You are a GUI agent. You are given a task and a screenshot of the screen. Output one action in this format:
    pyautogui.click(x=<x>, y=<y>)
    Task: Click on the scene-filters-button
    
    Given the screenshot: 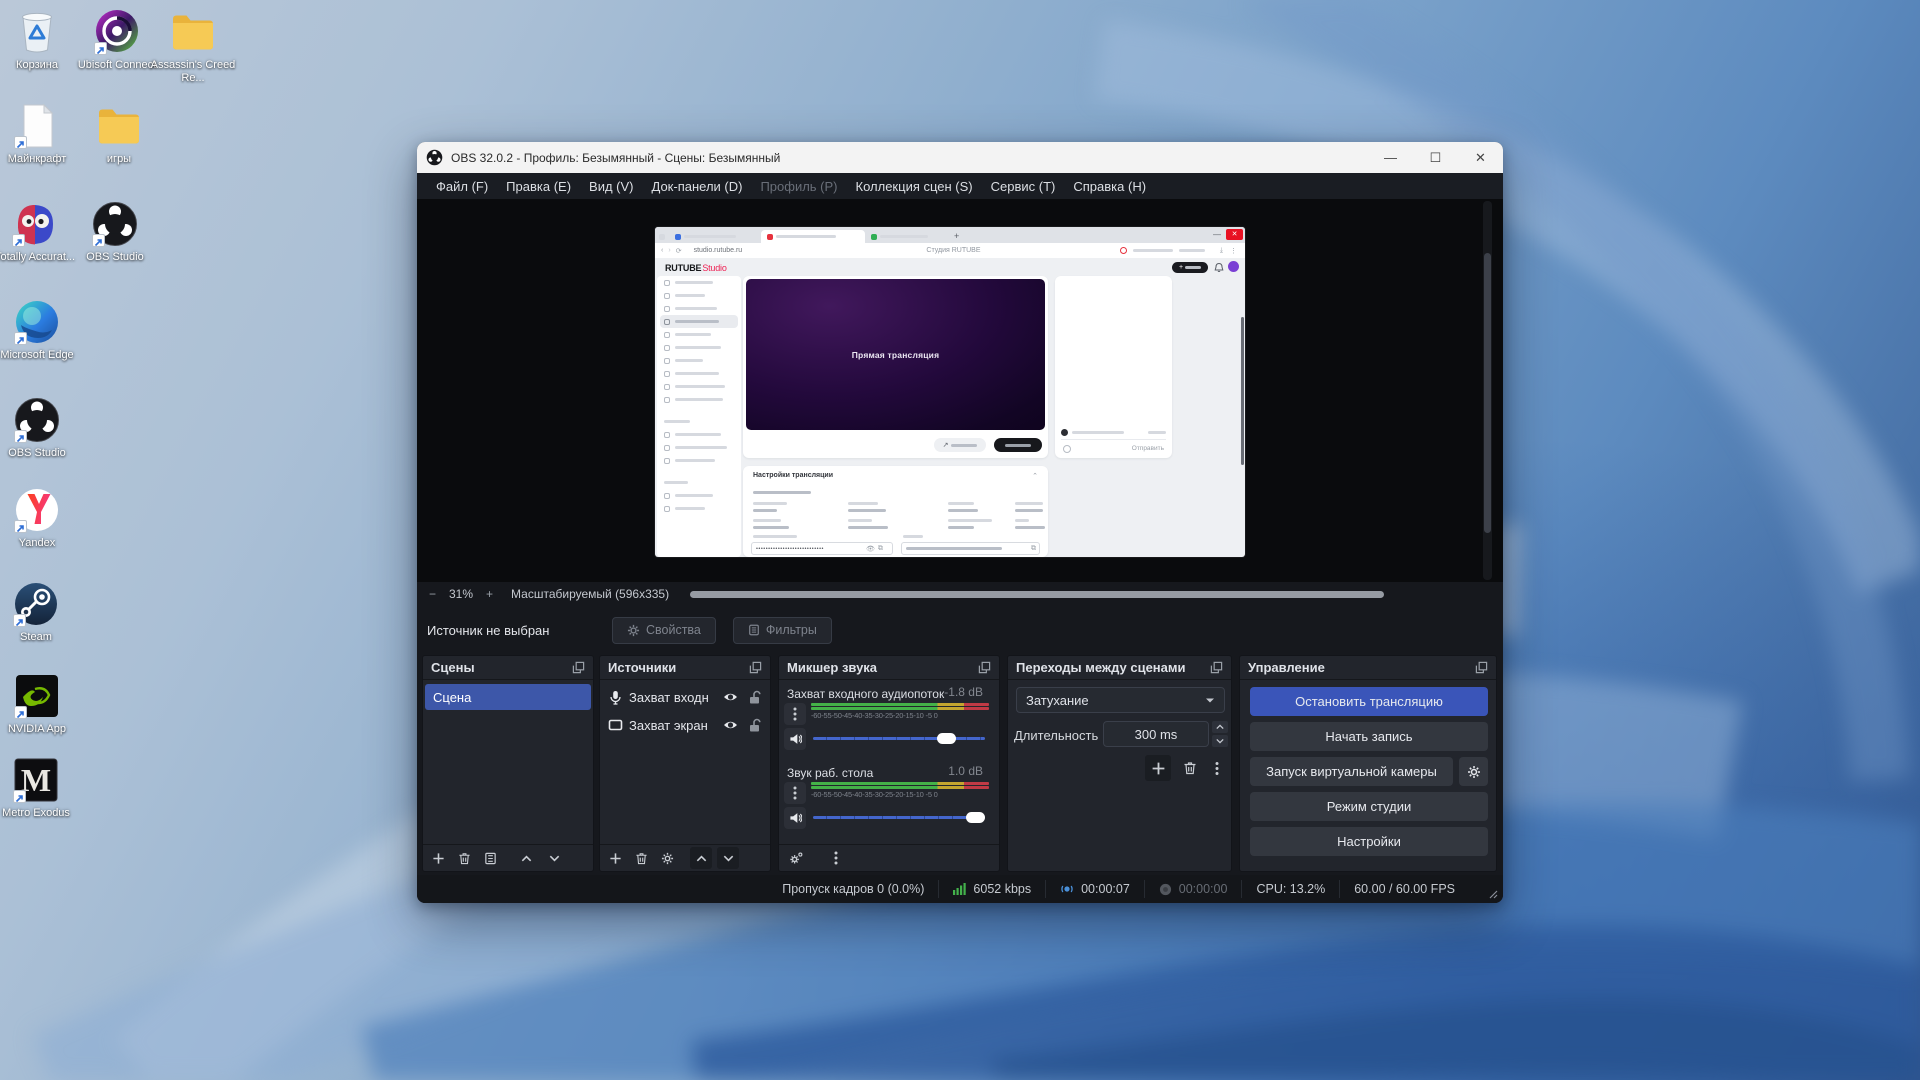 What is the action you would take?
    pyautogui.click(x=490, y=858)
    